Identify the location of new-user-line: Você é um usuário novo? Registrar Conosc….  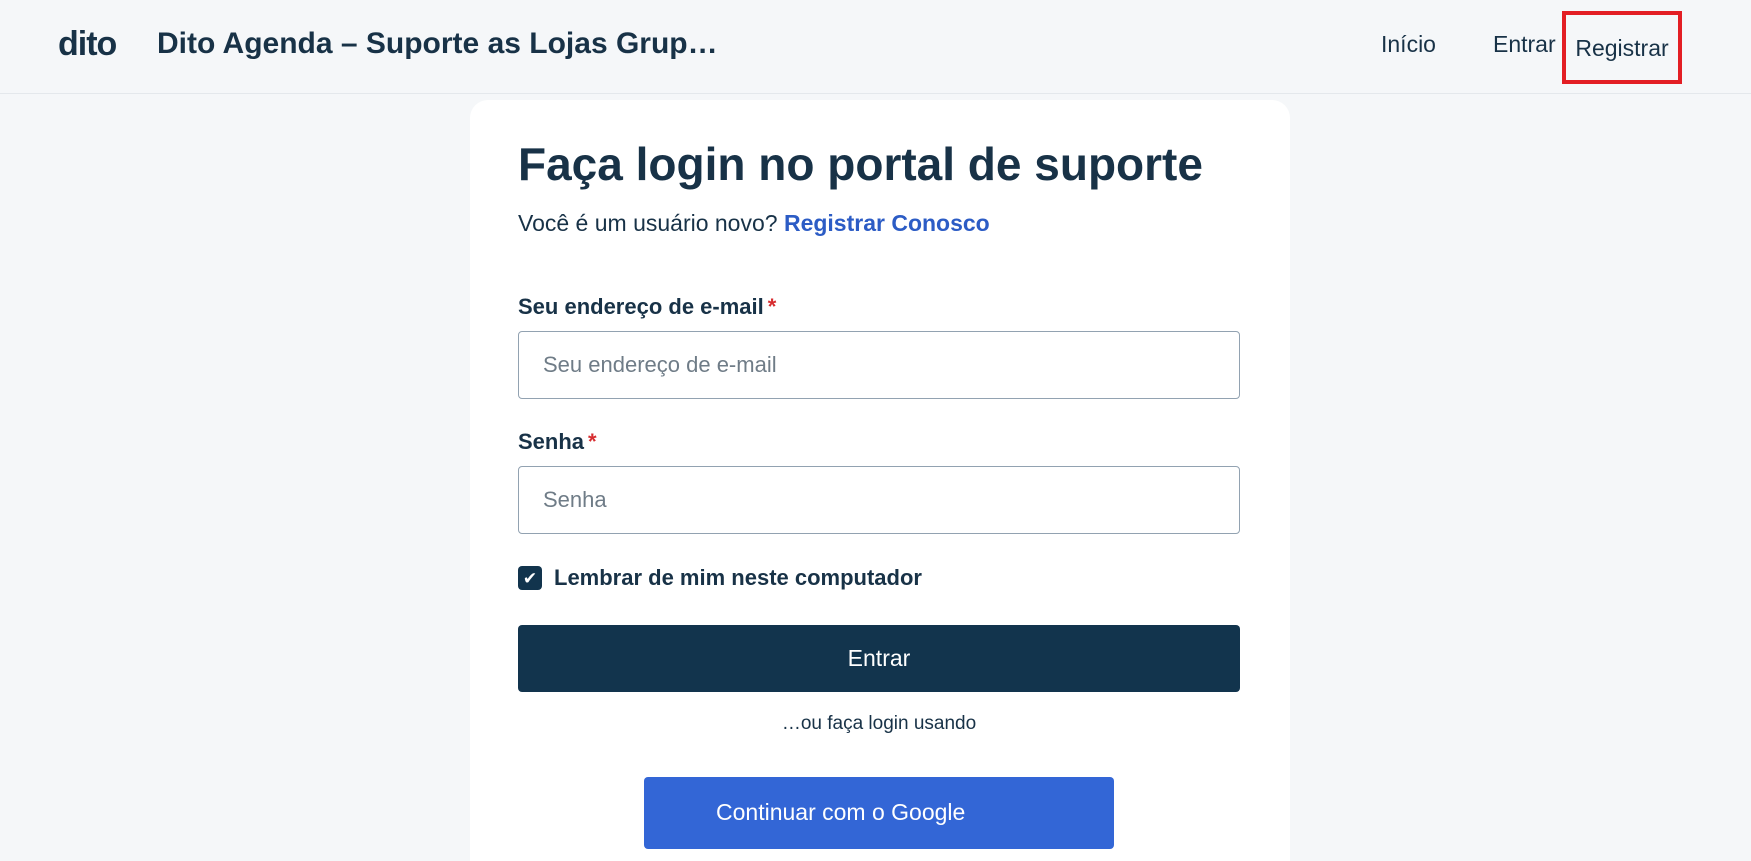
(754, 223).